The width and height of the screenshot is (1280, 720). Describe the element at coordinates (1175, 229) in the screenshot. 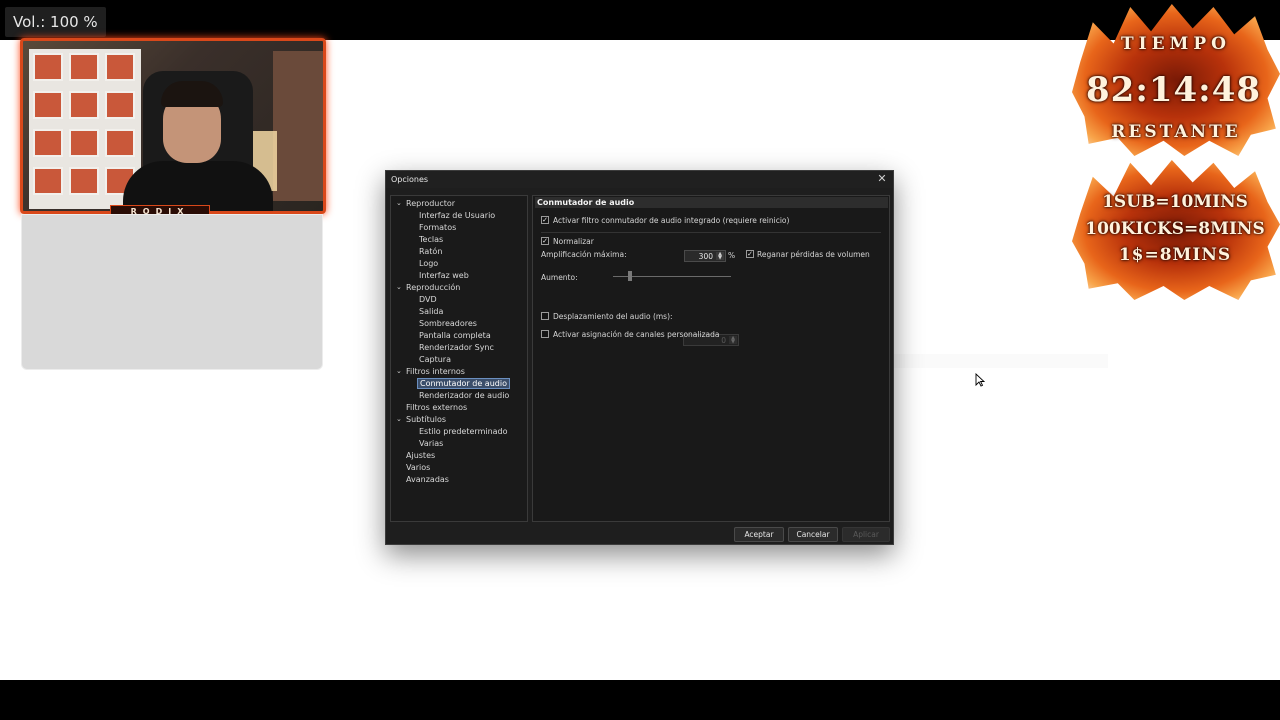

I see `rule-kicks: 100KICKS=8MINS` at that location.